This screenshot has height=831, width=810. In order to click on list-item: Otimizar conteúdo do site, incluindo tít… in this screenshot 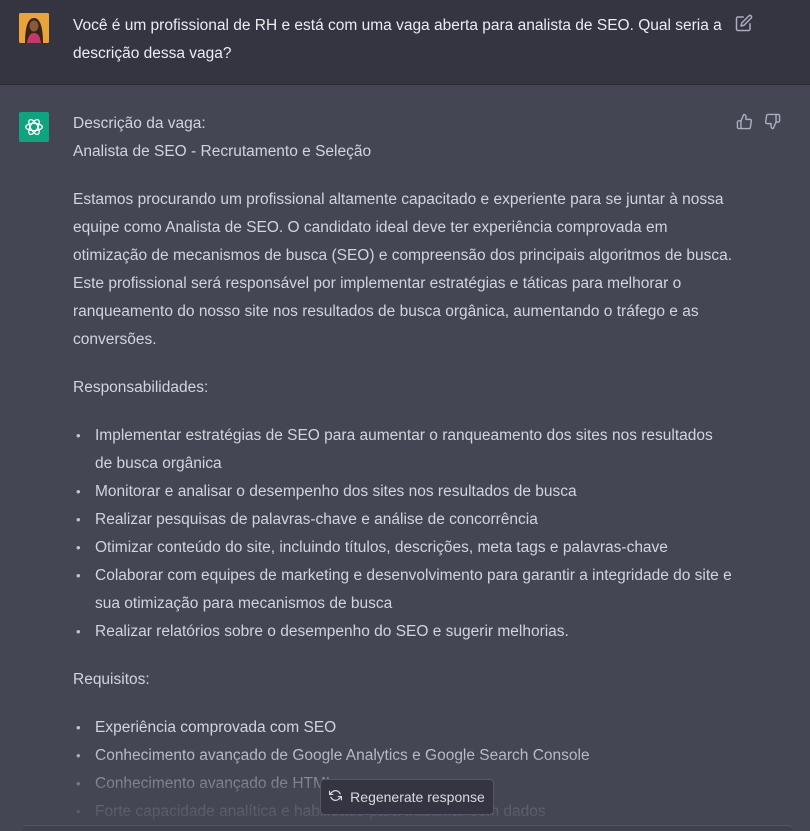, I will do `click(403, 548)`.